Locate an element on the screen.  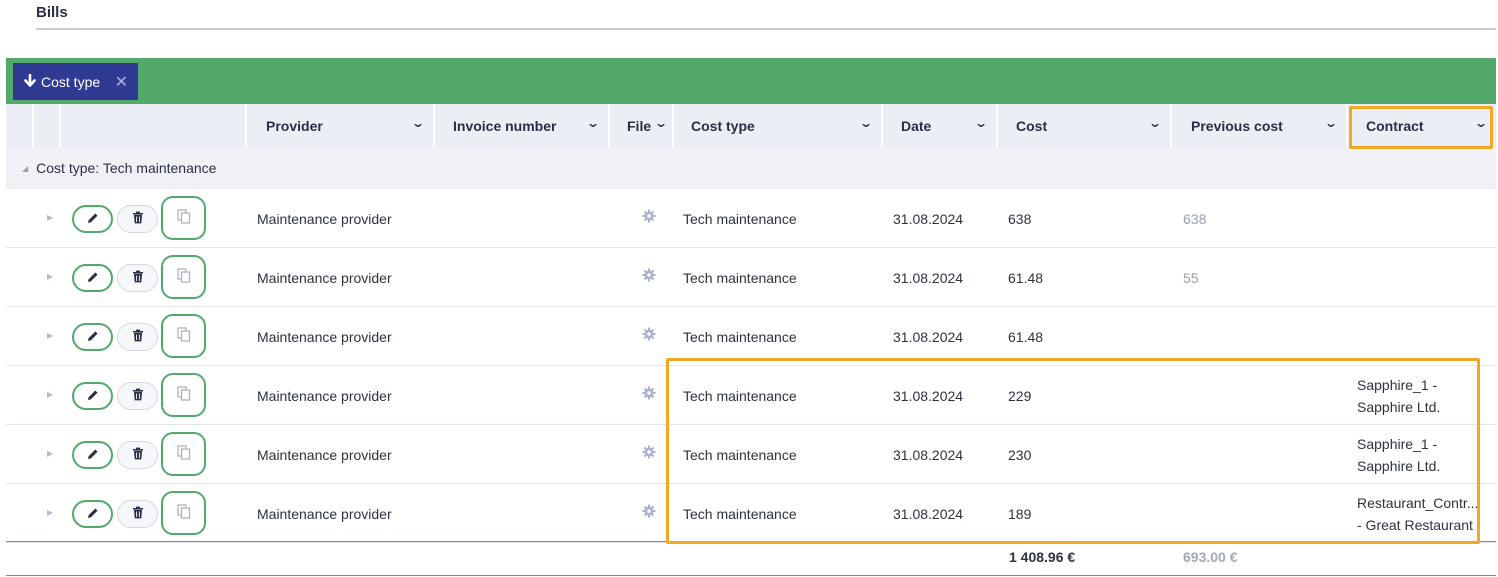
total-previous-cost: 693.00 € is located at coordinates (1210, 557).